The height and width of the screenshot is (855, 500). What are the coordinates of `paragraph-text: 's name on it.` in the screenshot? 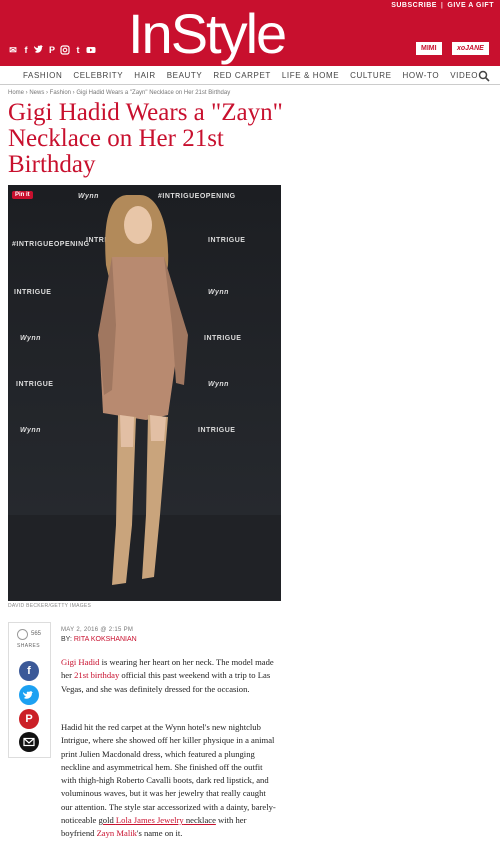 It's located at (159, 833).